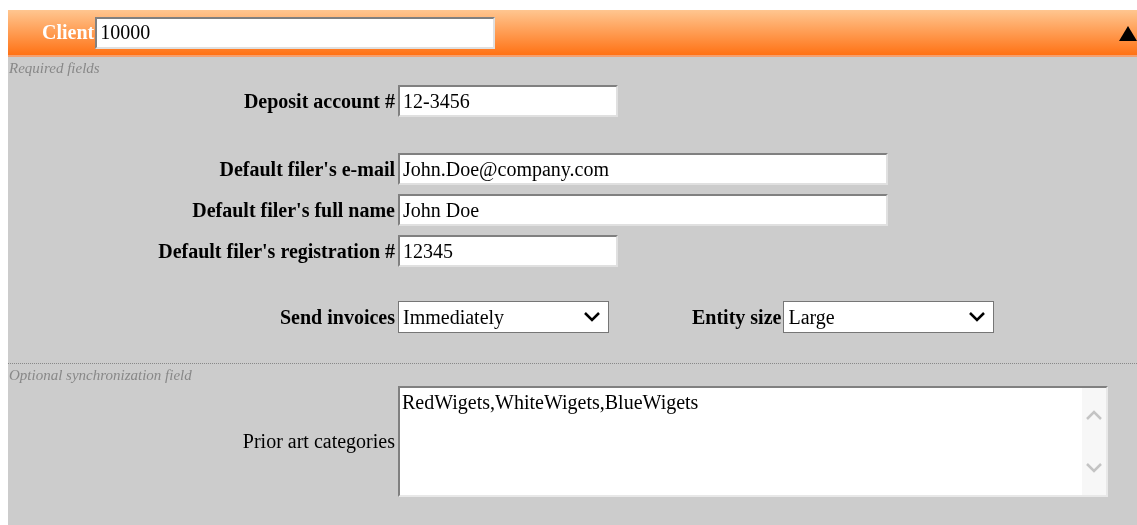 The height and width of the screenshot is (525, 1137). I want to click on section-caption: Optional synchronization field, so click(100, 375).